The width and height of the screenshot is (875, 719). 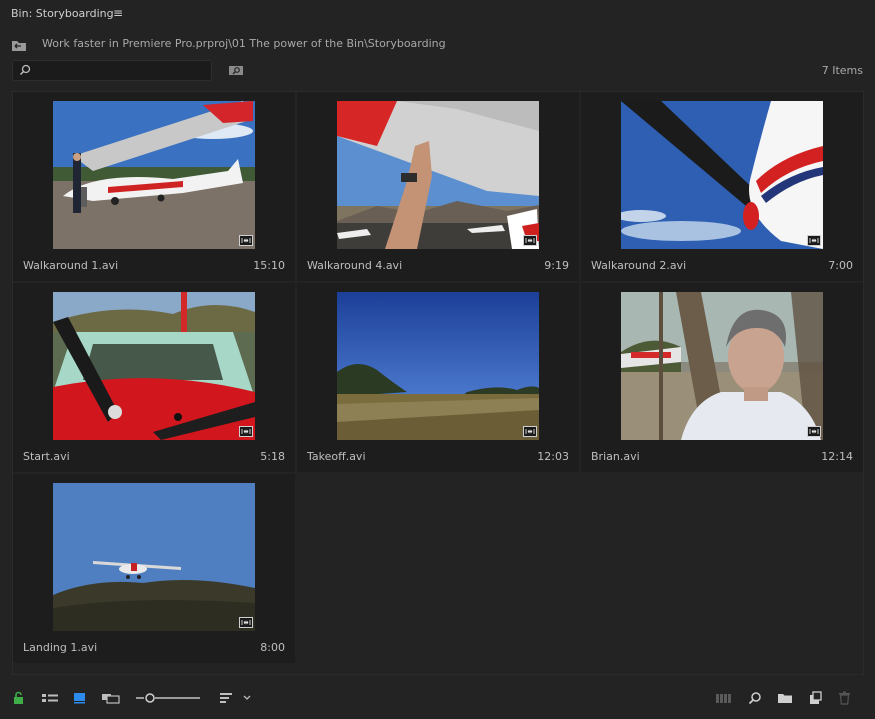 What do you see at coordinates (785, 699) in the screenshot?
I see `new-bin-icon` at bounding box center [785, 699].